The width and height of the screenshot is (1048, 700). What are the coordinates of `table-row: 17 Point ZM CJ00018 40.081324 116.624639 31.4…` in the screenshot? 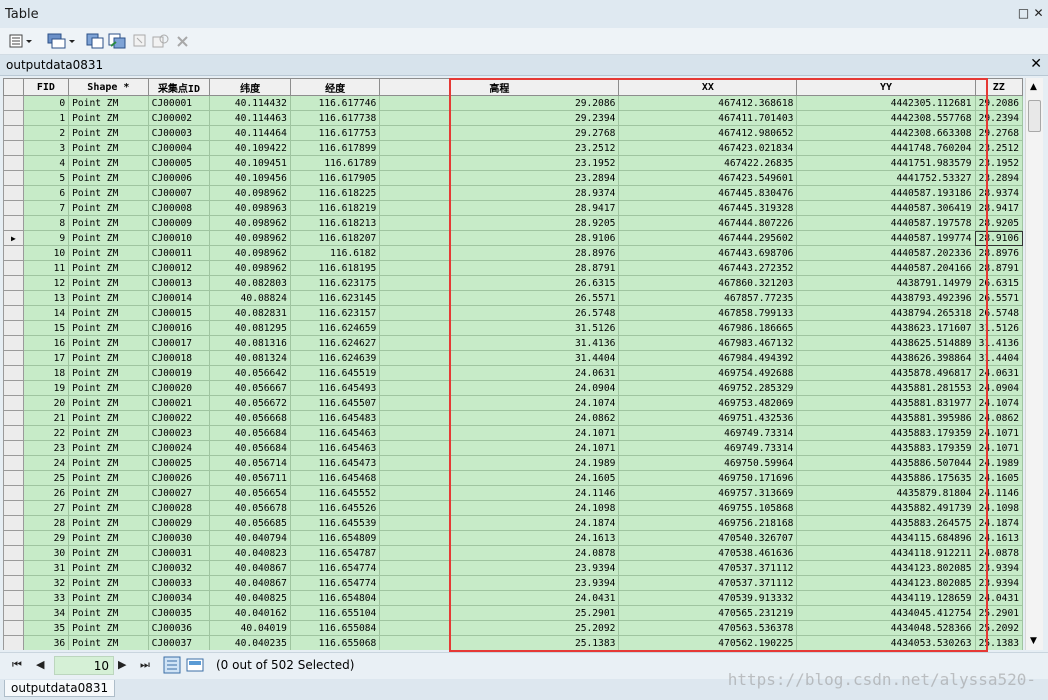 It's located at (513, 358).